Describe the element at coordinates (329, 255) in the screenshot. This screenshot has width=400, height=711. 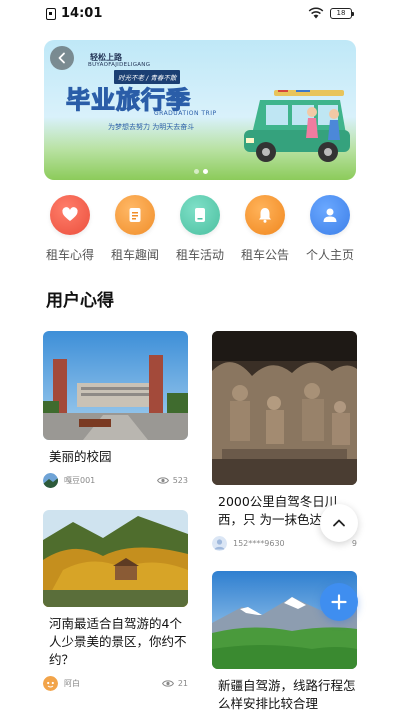
I see `category-label: 个人主页` at that location.